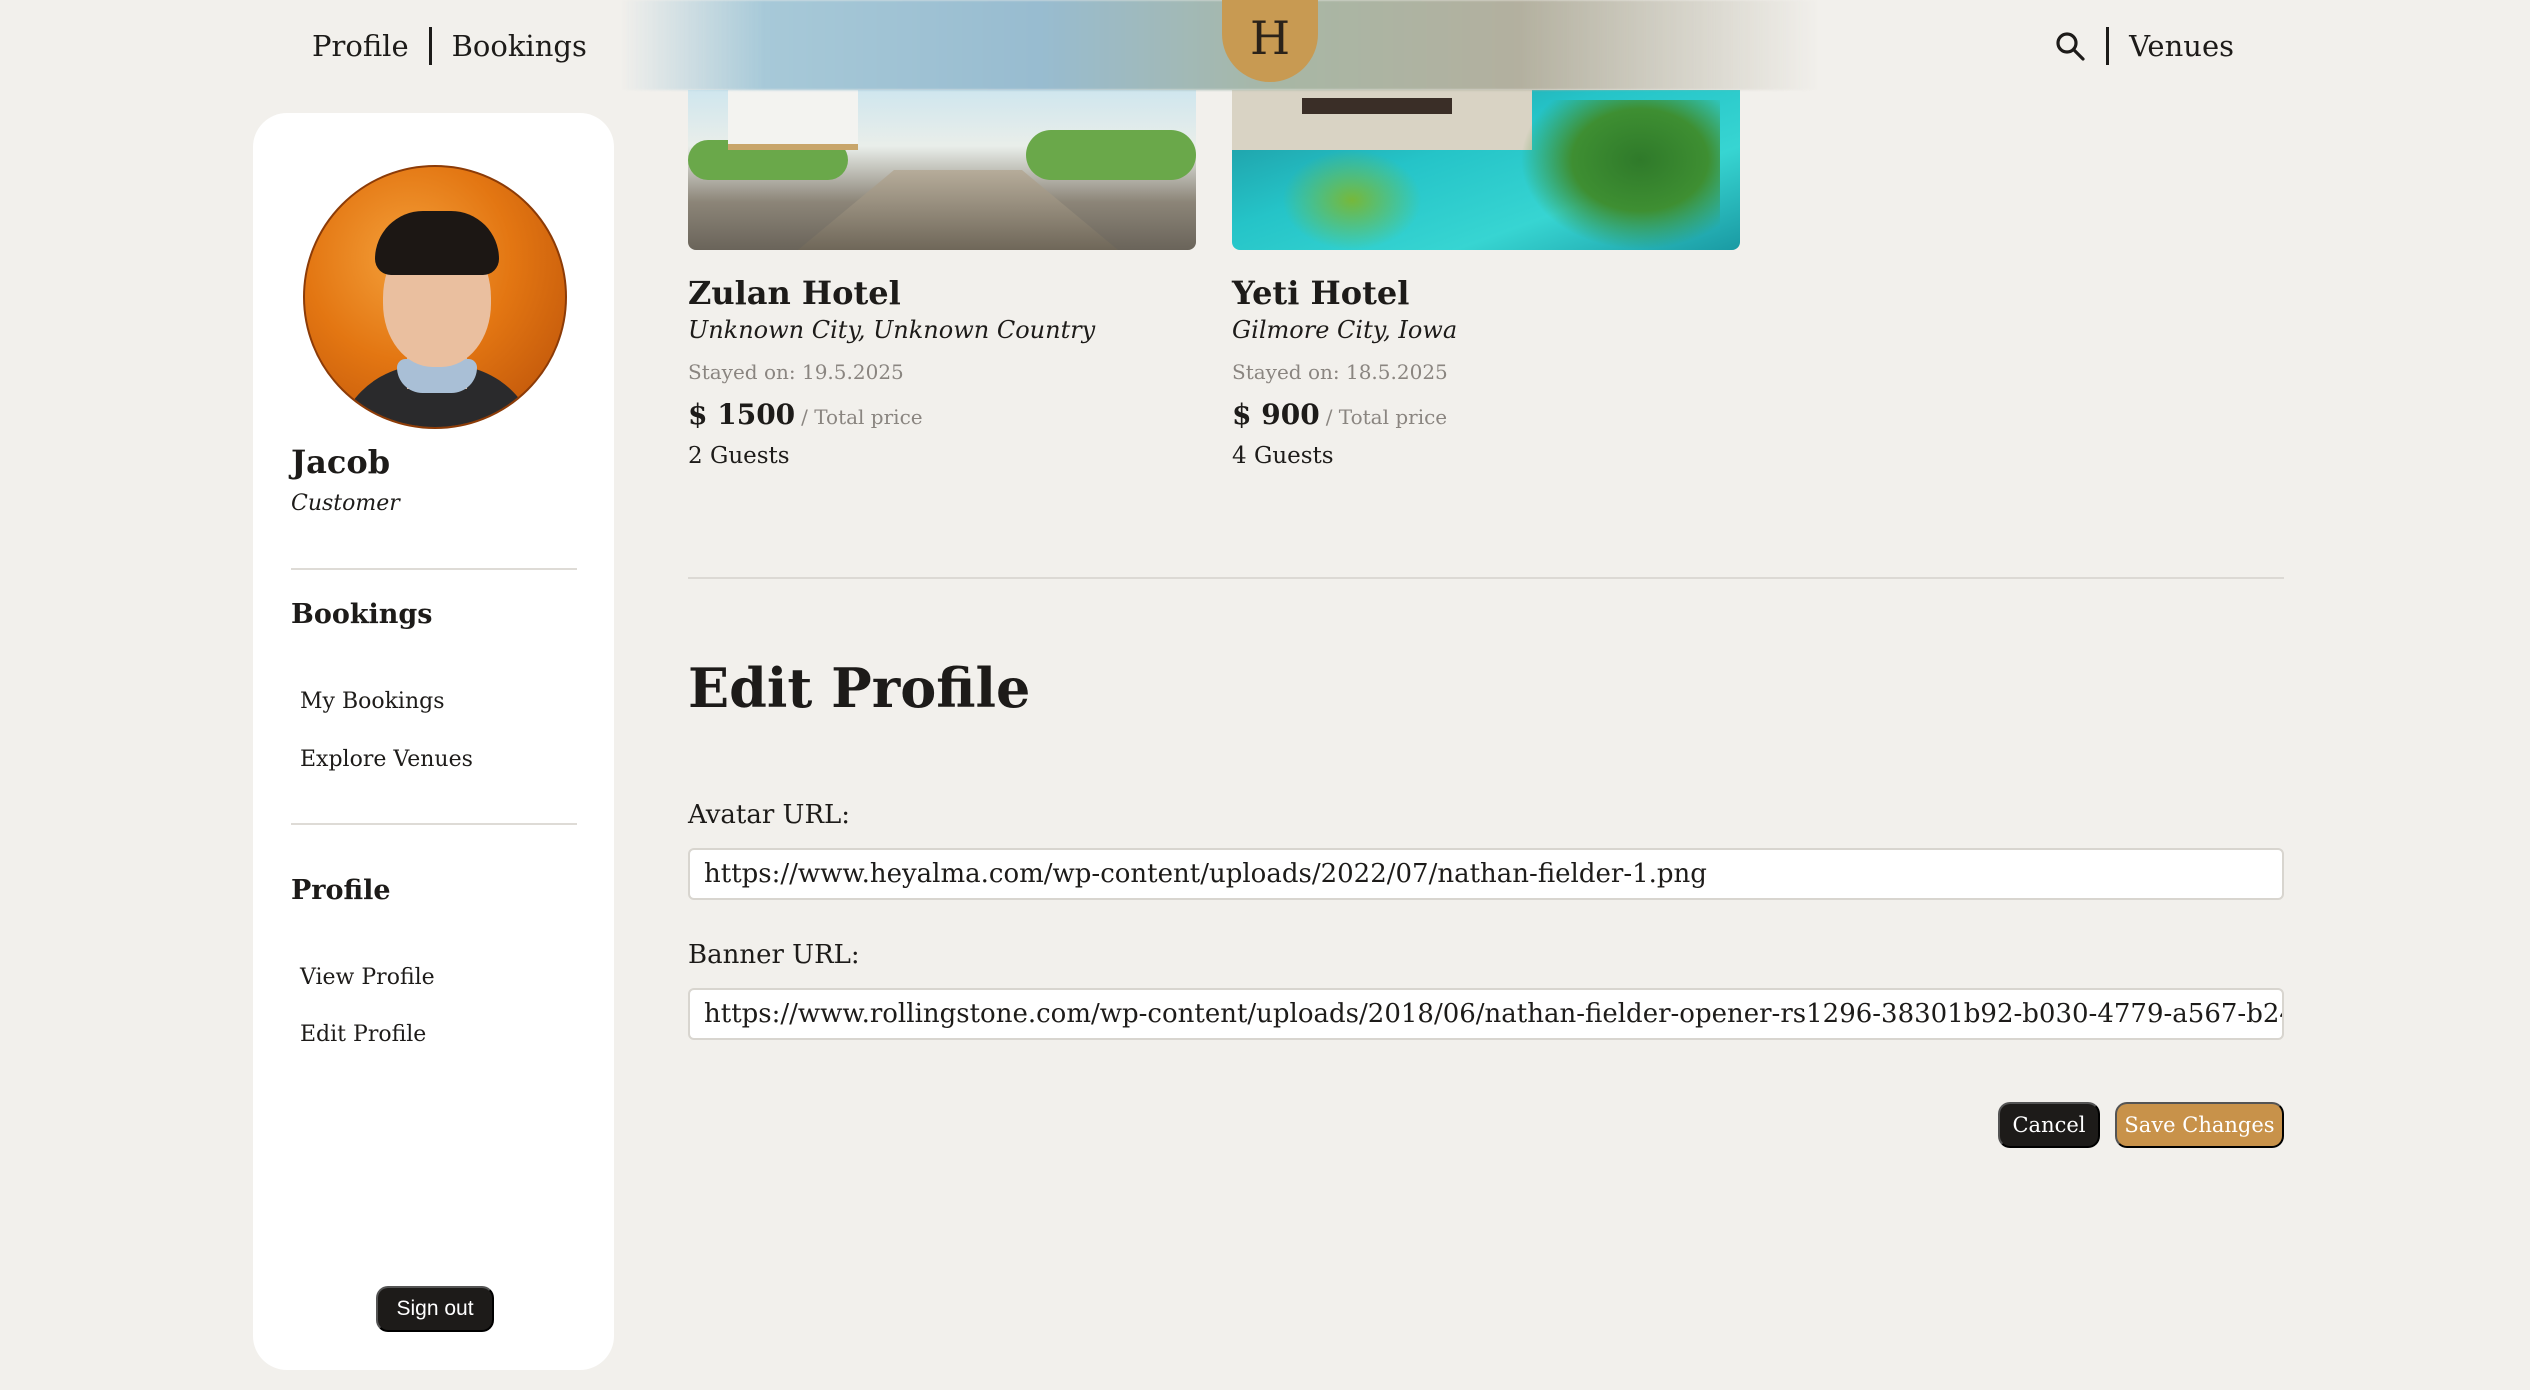 The image size is (2530, 1390). I want to click on header-banner-image, so click(1220, 45).